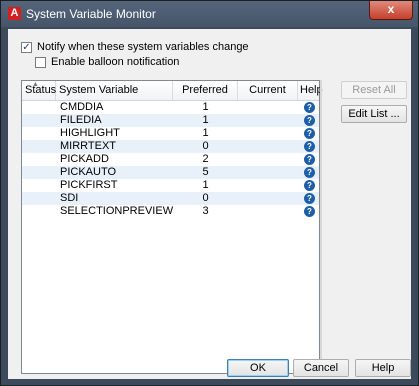  What do you see at coordinates (81, 120) in the screenshot?
I see `row-variable: FILEDIA` at bounding box center [81, 120].